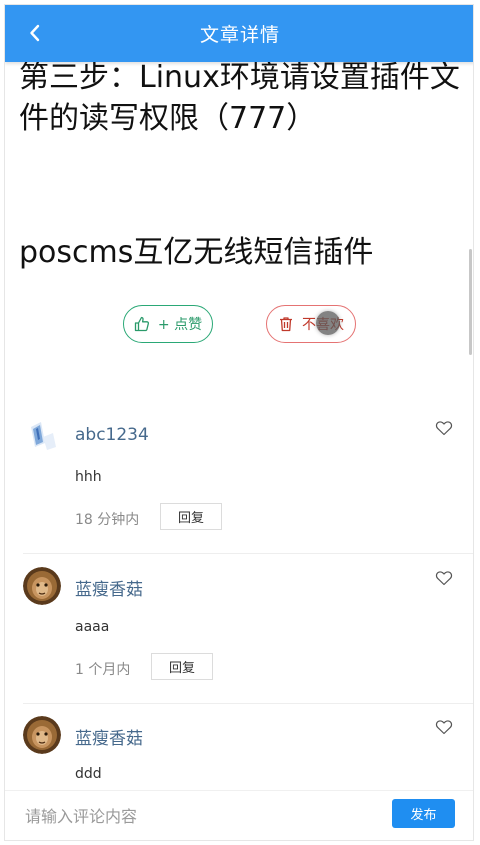 This screenshot has height=845, width=480. I want to click on trash-icon, so click(286, 324).